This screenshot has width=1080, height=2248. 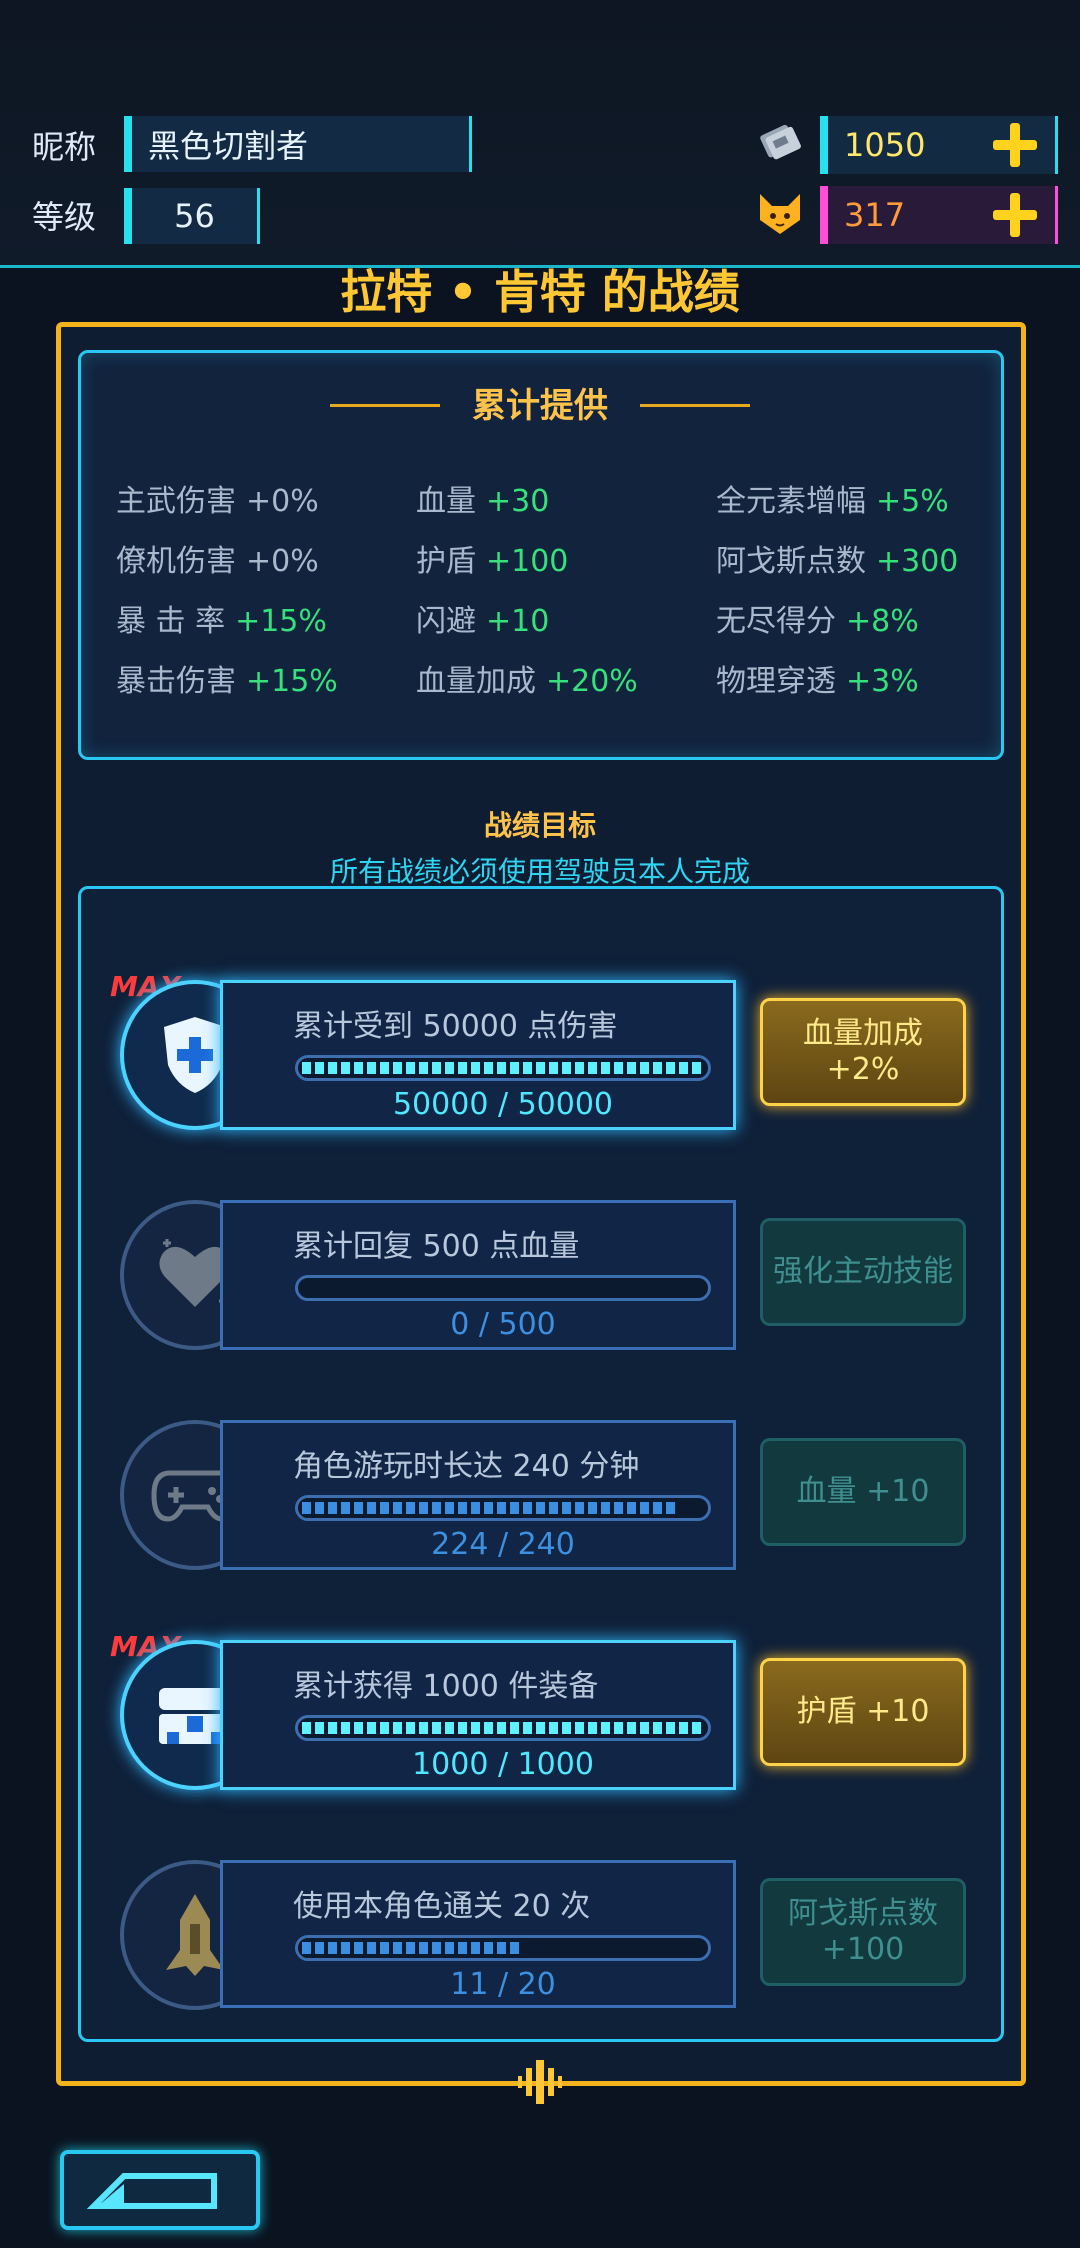 What do you see at coordinates (436, 1246) in the screenshot?
I see `goal-text: 累计回复 500 点血量` at bounding box center [436, 1246].